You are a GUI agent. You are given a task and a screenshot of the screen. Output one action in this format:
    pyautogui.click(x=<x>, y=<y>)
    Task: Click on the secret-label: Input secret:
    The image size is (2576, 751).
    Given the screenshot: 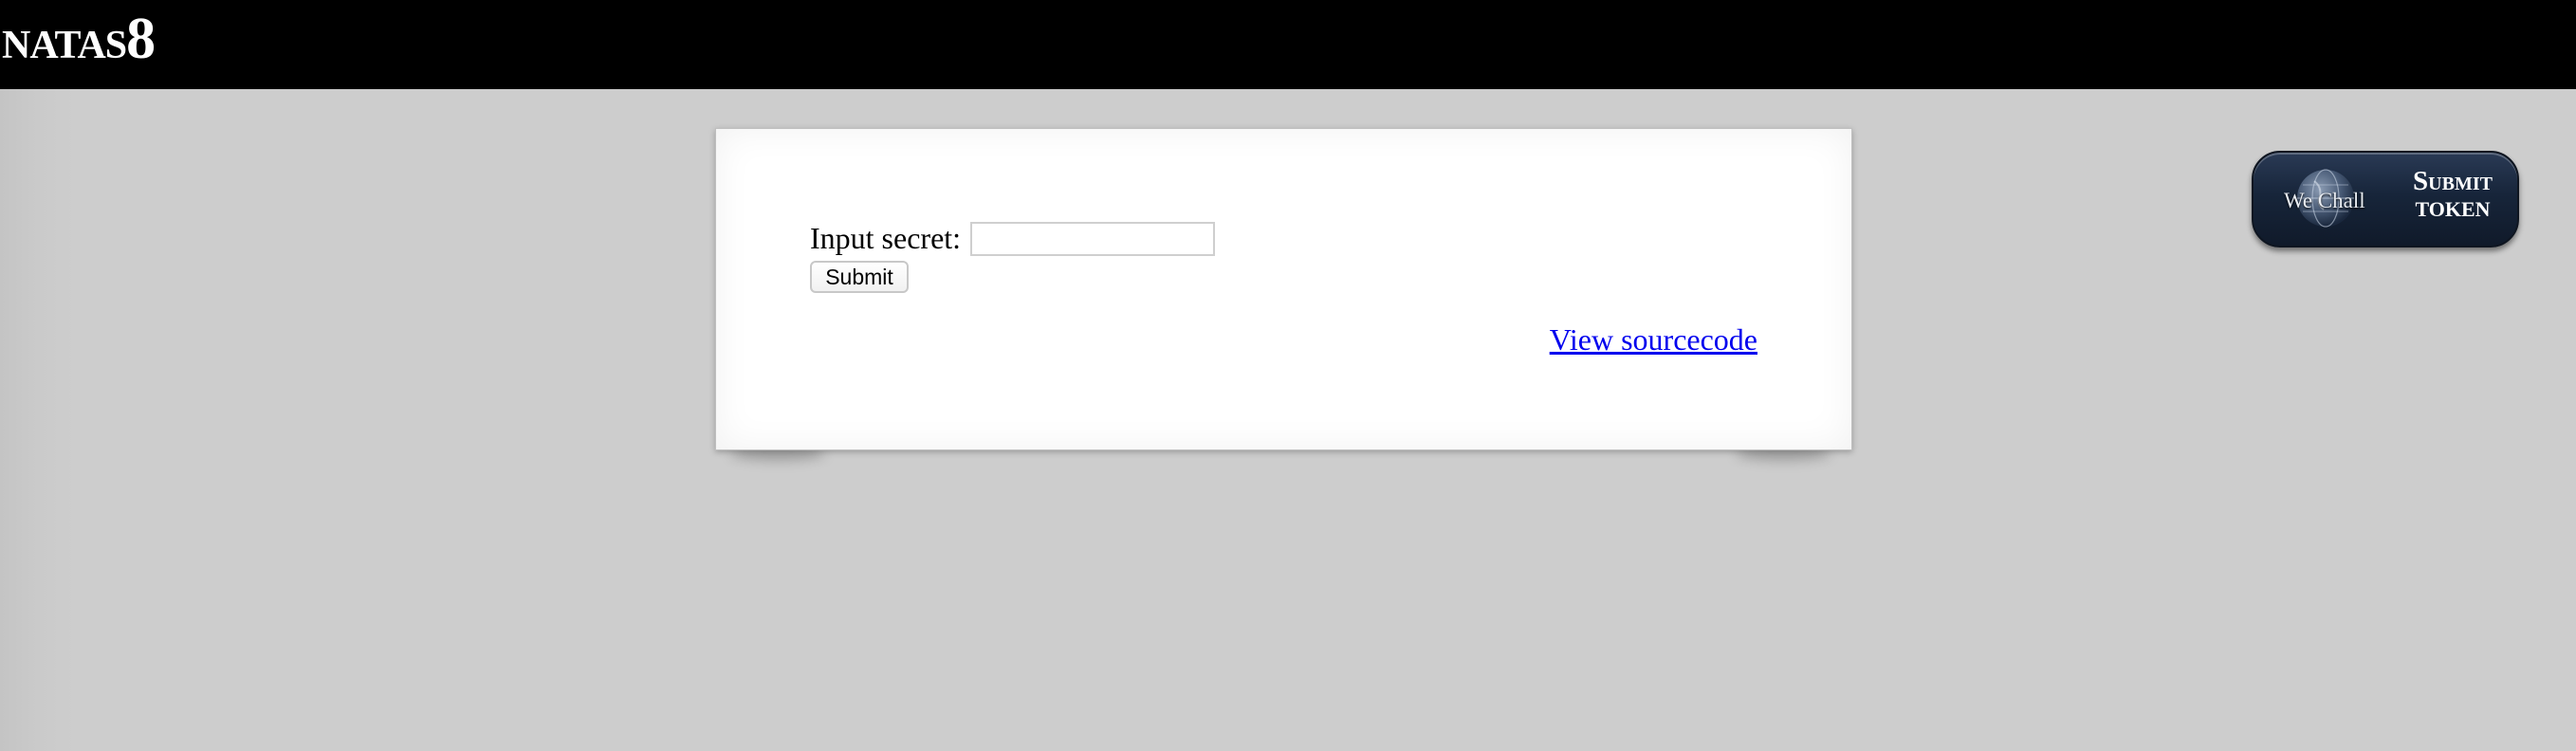 What is the action you would take?
    pyautogui.click(x=886, y=238)
    